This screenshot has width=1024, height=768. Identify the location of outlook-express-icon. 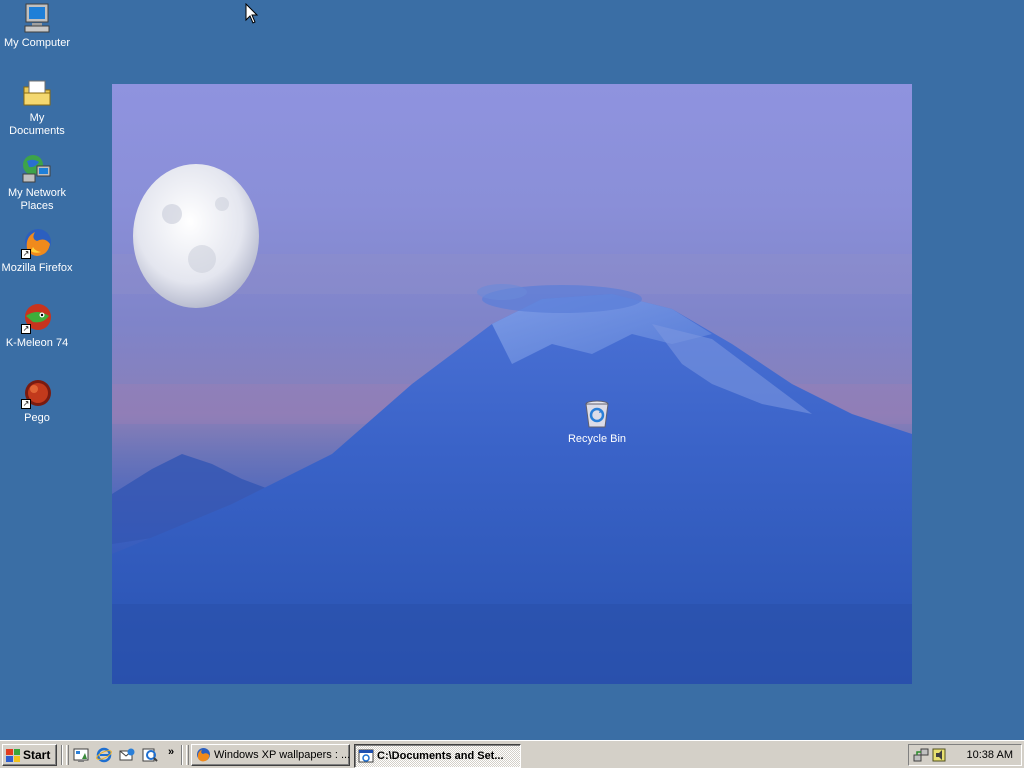
(127, 755).